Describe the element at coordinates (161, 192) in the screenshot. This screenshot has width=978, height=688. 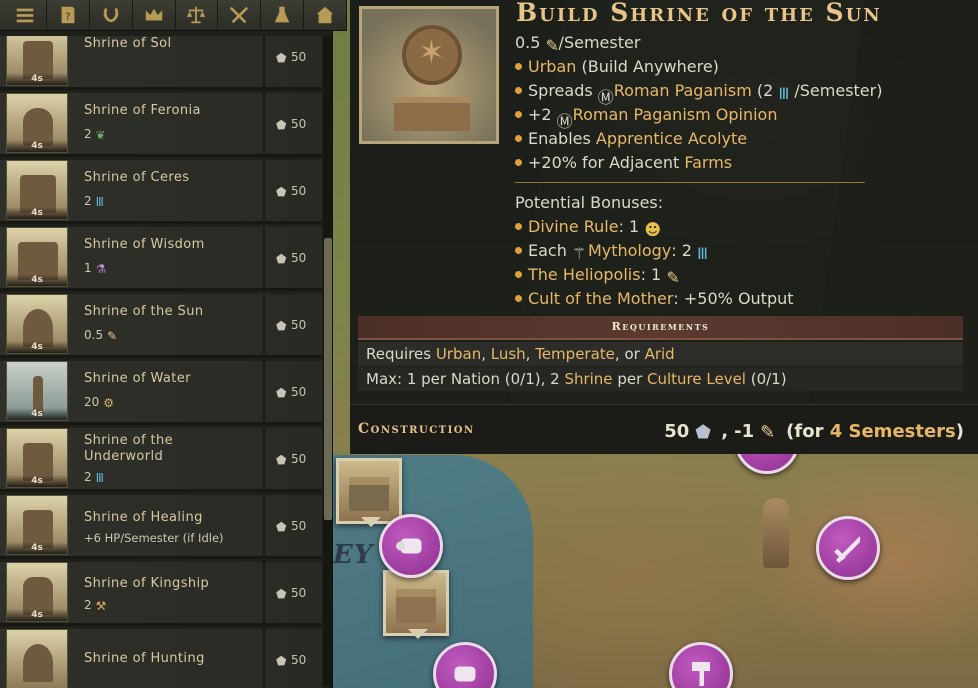
I see `list-item: 4s Shrine of Ceres 2Ⅲ ⬟ 50` at that location.